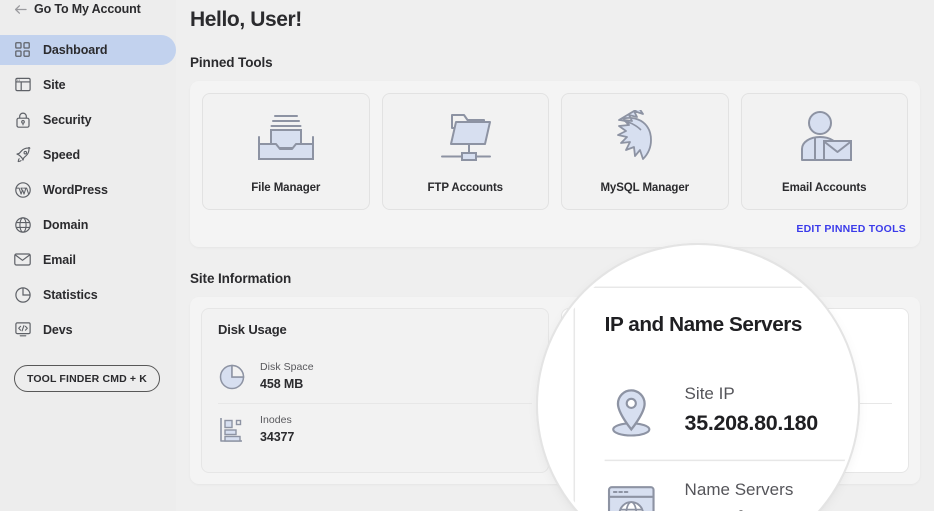 This screenshot has width=934, height=511. I want to click on pinned-tools-actions: EDIT PINNED TOOLS, so click(555, 229).